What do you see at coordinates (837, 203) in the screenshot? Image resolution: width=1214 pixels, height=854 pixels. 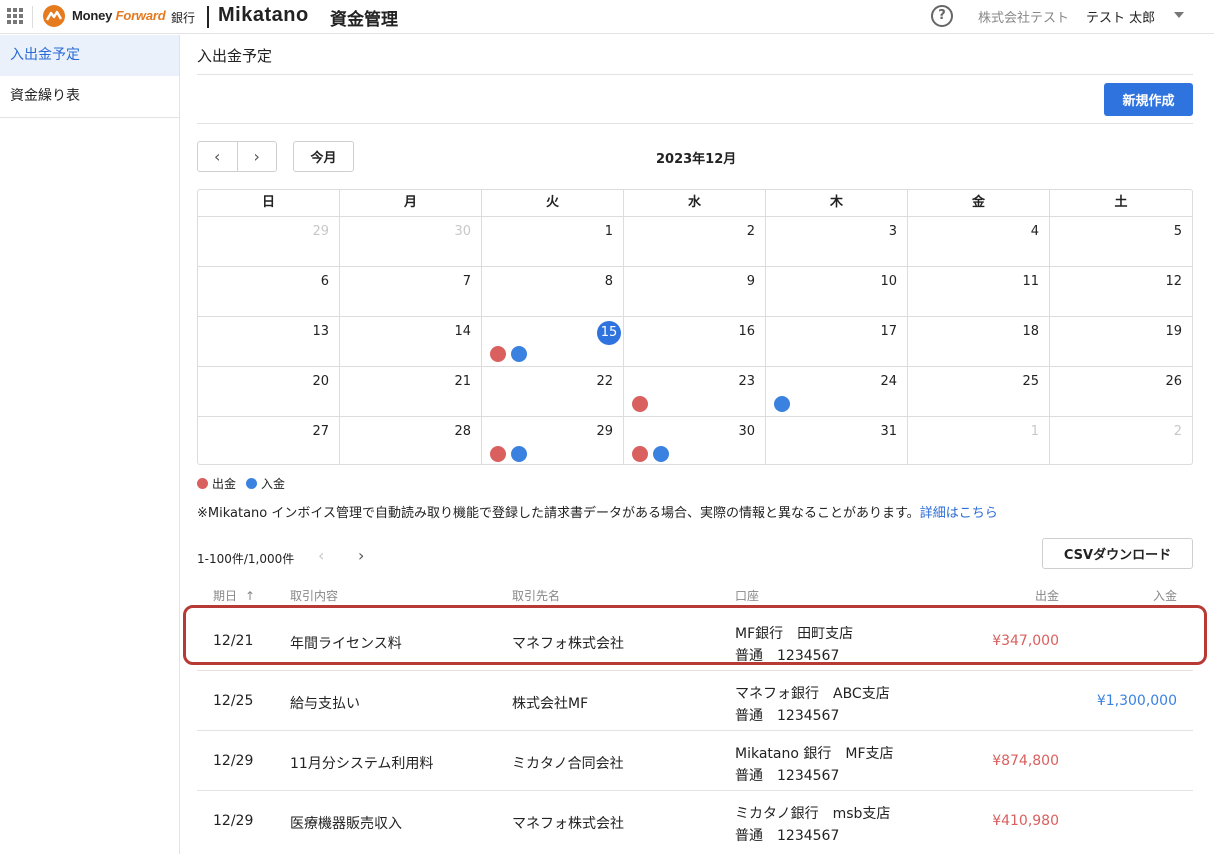 I see `weekday-label: 木` at bounding box center [837, 203].